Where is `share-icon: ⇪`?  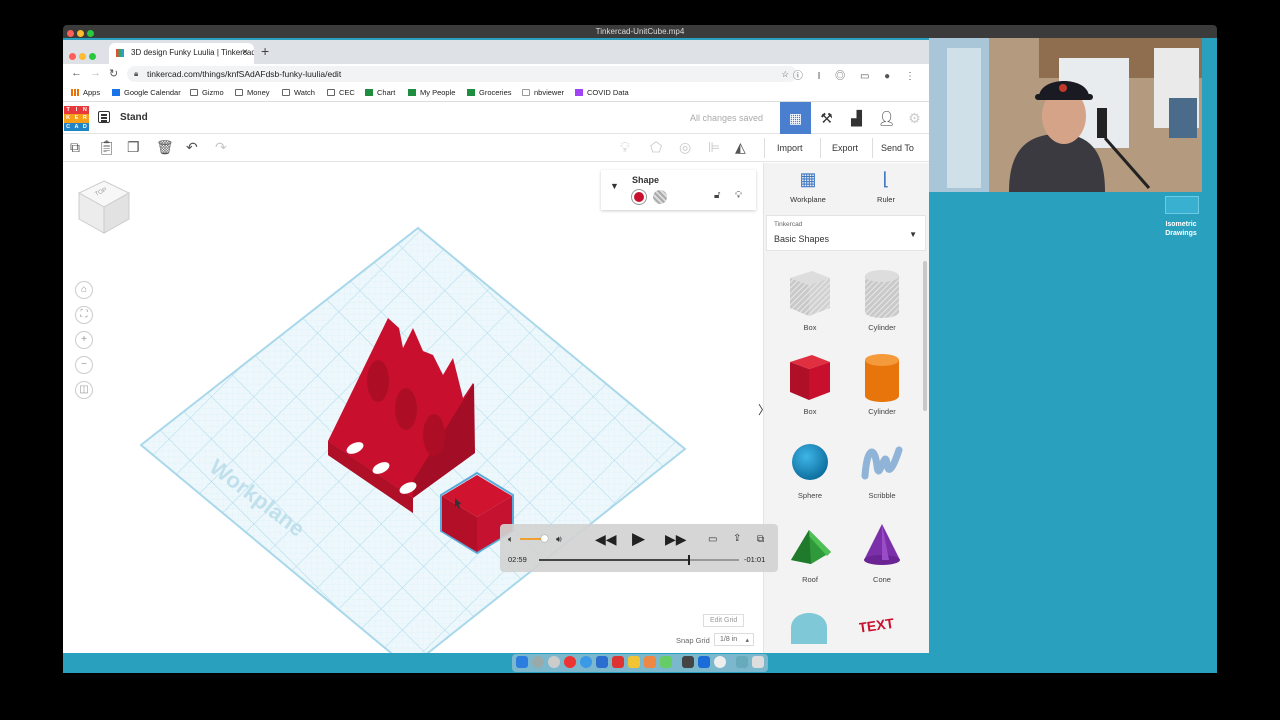 share-icon: ⇪ is located at coordinates (737, 538).